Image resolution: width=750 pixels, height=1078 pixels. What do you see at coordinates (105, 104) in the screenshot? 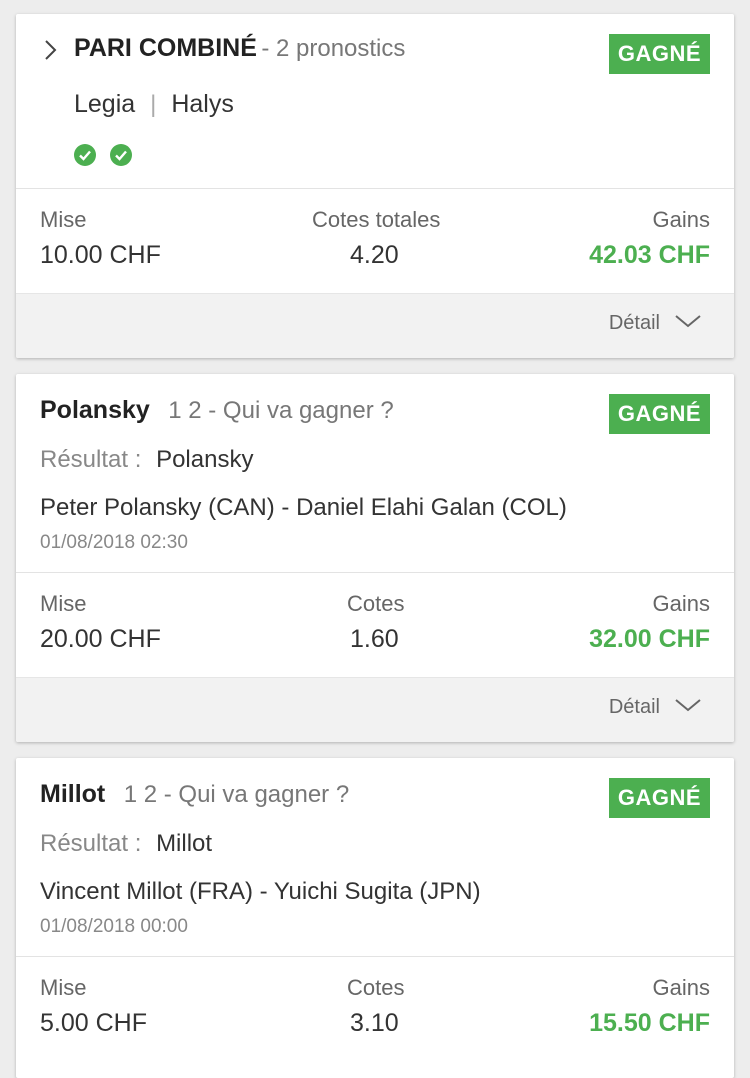
I see `team-name: Legia` at bounding box center [105, 104].